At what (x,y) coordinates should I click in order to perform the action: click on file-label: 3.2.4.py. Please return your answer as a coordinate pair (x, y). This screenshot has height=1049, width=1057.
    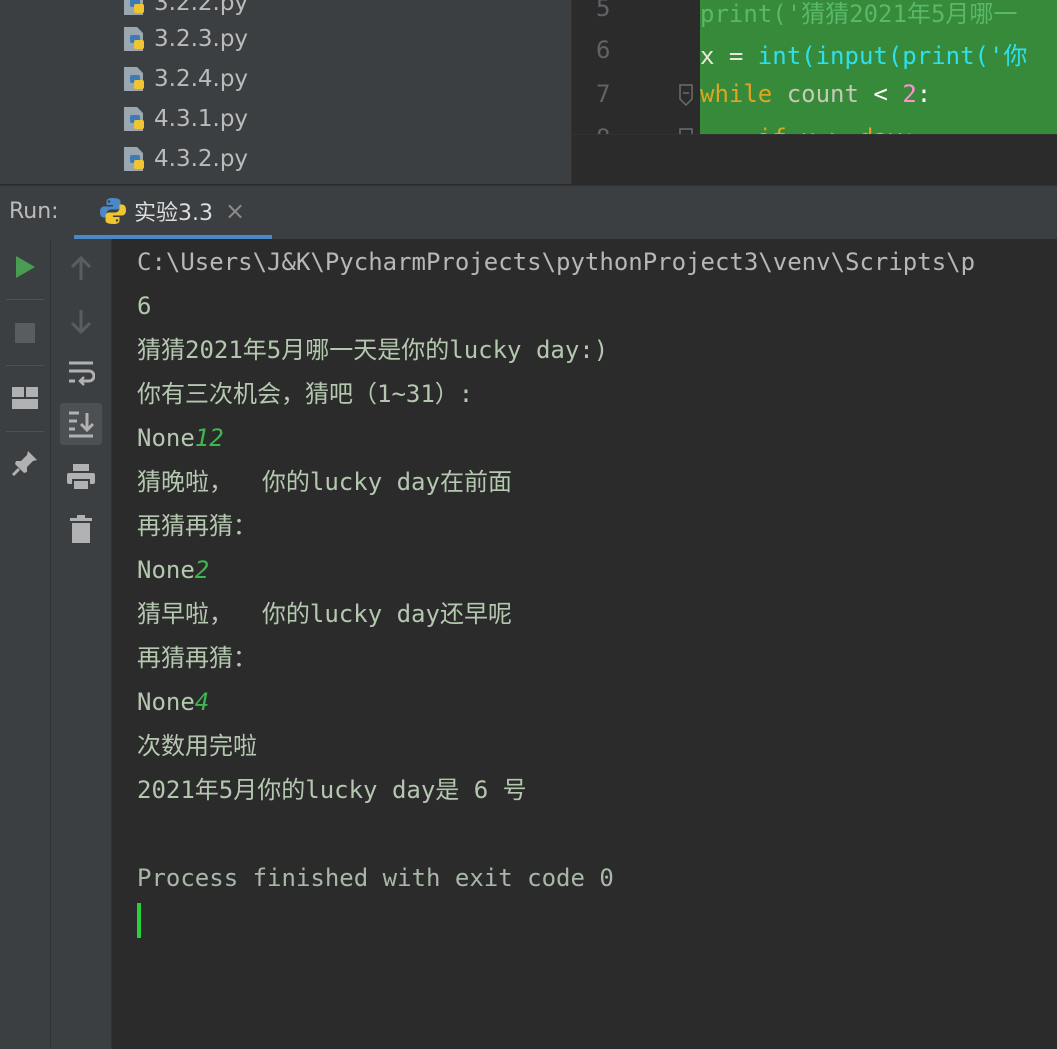
    Looking at the image, I should click on (201, 79).